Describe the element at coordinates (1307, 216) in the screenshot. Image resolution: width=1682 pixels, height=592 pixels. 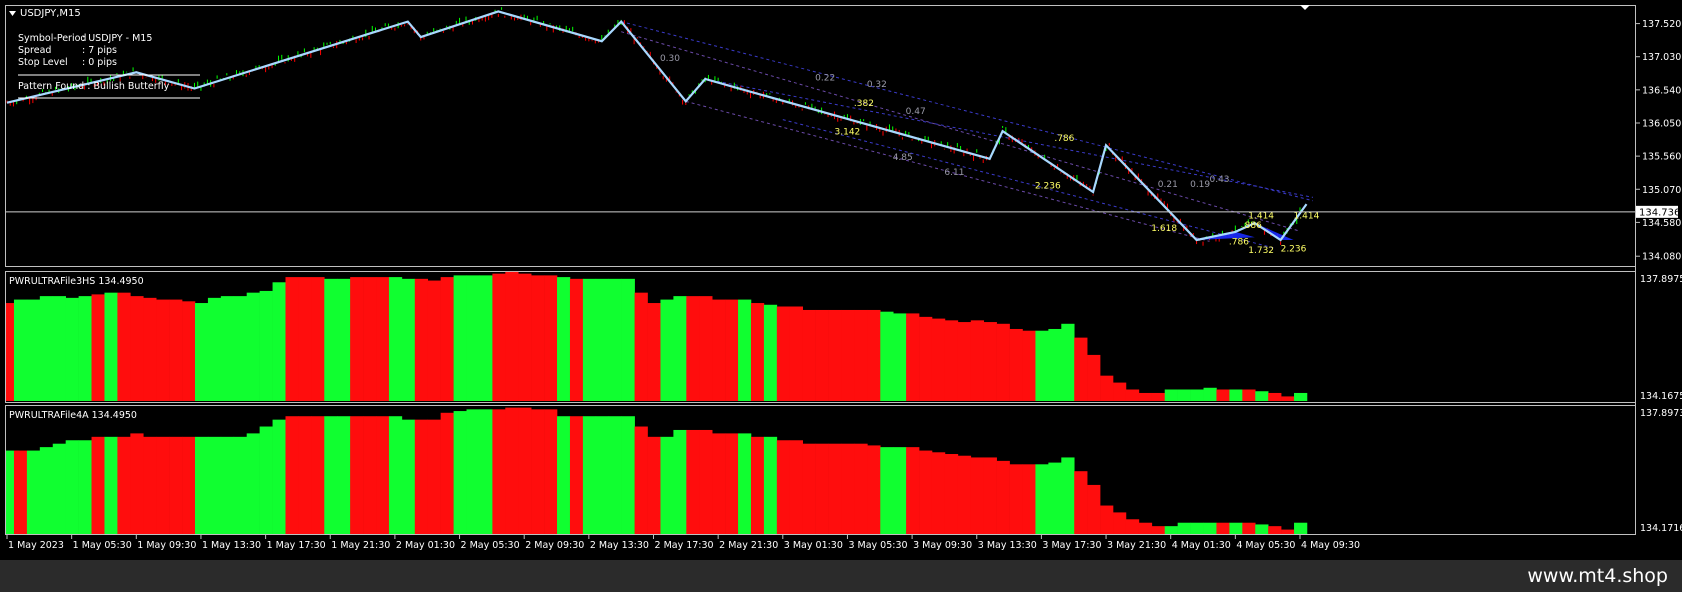
I see `fib-ratio-label: 1.414` at that location.